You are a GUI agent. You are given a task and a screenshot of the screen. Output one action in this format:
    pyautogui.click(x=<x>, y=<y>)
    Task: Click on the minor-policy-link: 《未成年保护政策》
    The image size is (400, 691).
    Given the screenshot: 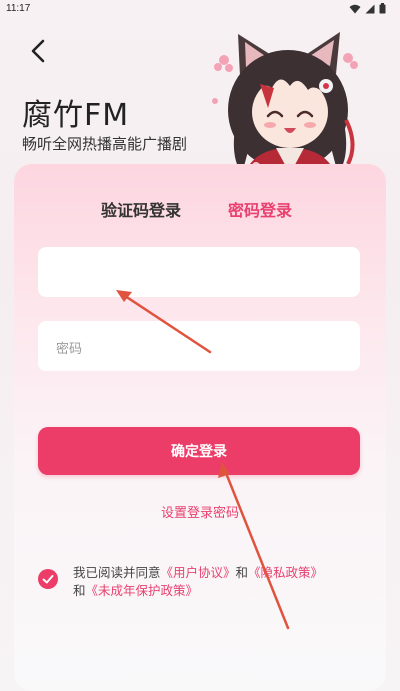 What is the action you would take?
    pyautogui.click(x=142, y=590)
    